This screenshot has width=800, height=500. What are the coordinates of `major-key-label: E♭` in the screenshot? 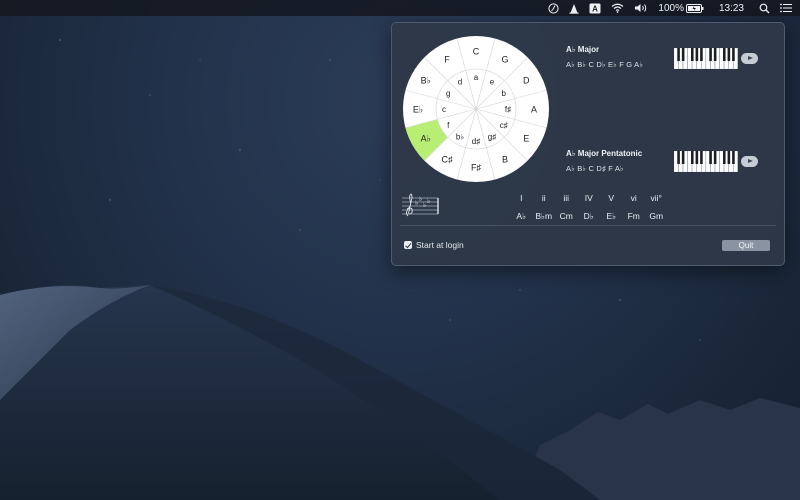 It's located at (418, 110).